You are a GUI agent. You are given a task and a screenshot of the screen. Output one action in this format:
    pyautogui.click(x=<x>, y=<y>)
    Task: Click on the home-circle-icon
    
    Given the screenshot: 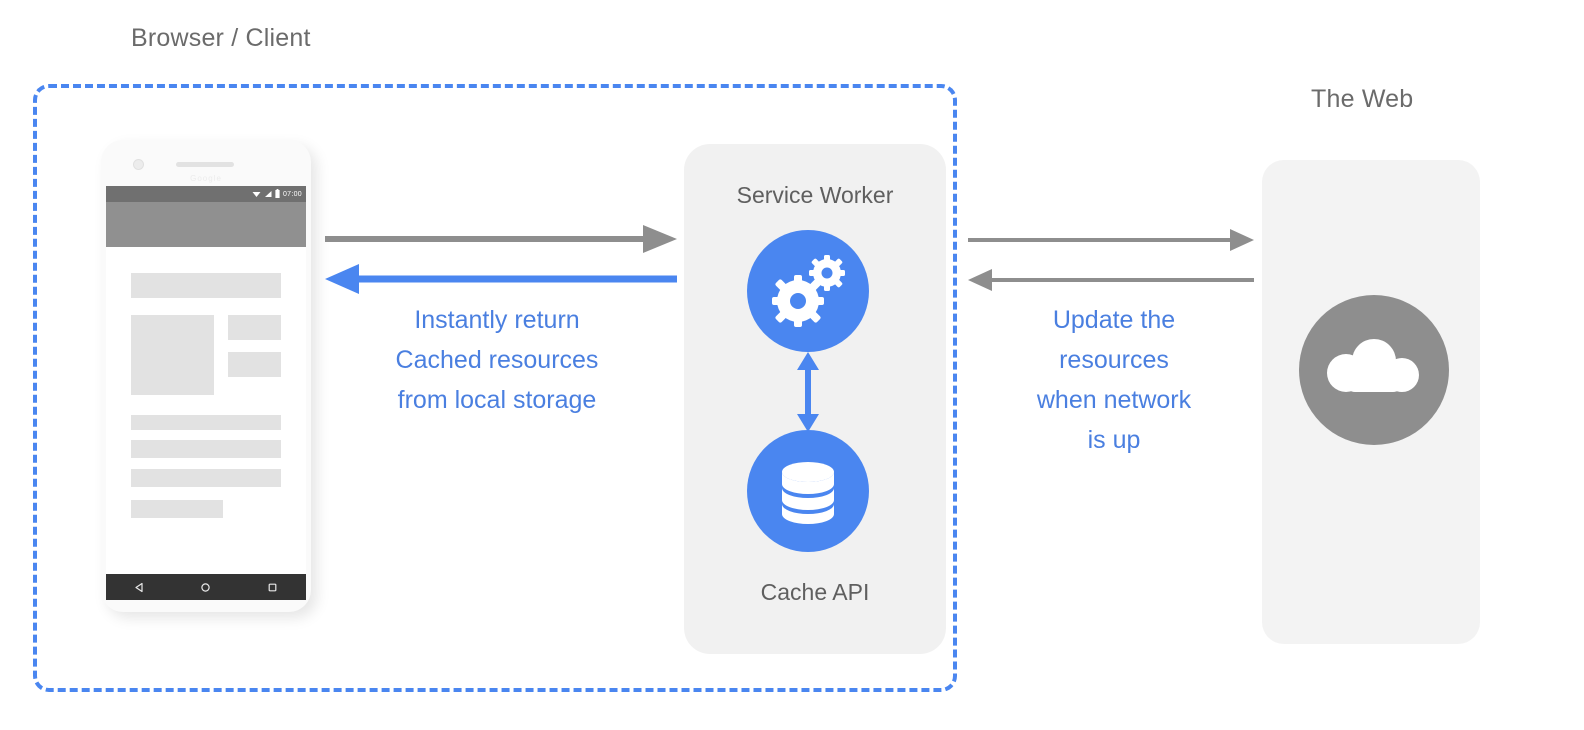 What is the action you would take?
    pyautogui.click(x=205, y=587)
    